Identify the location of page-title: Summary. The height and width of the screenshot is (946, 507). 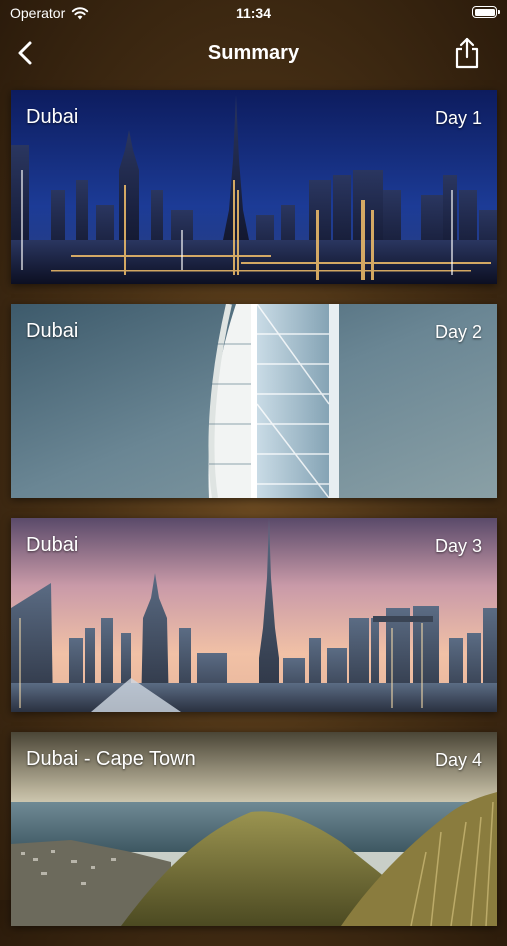
(253, 53).